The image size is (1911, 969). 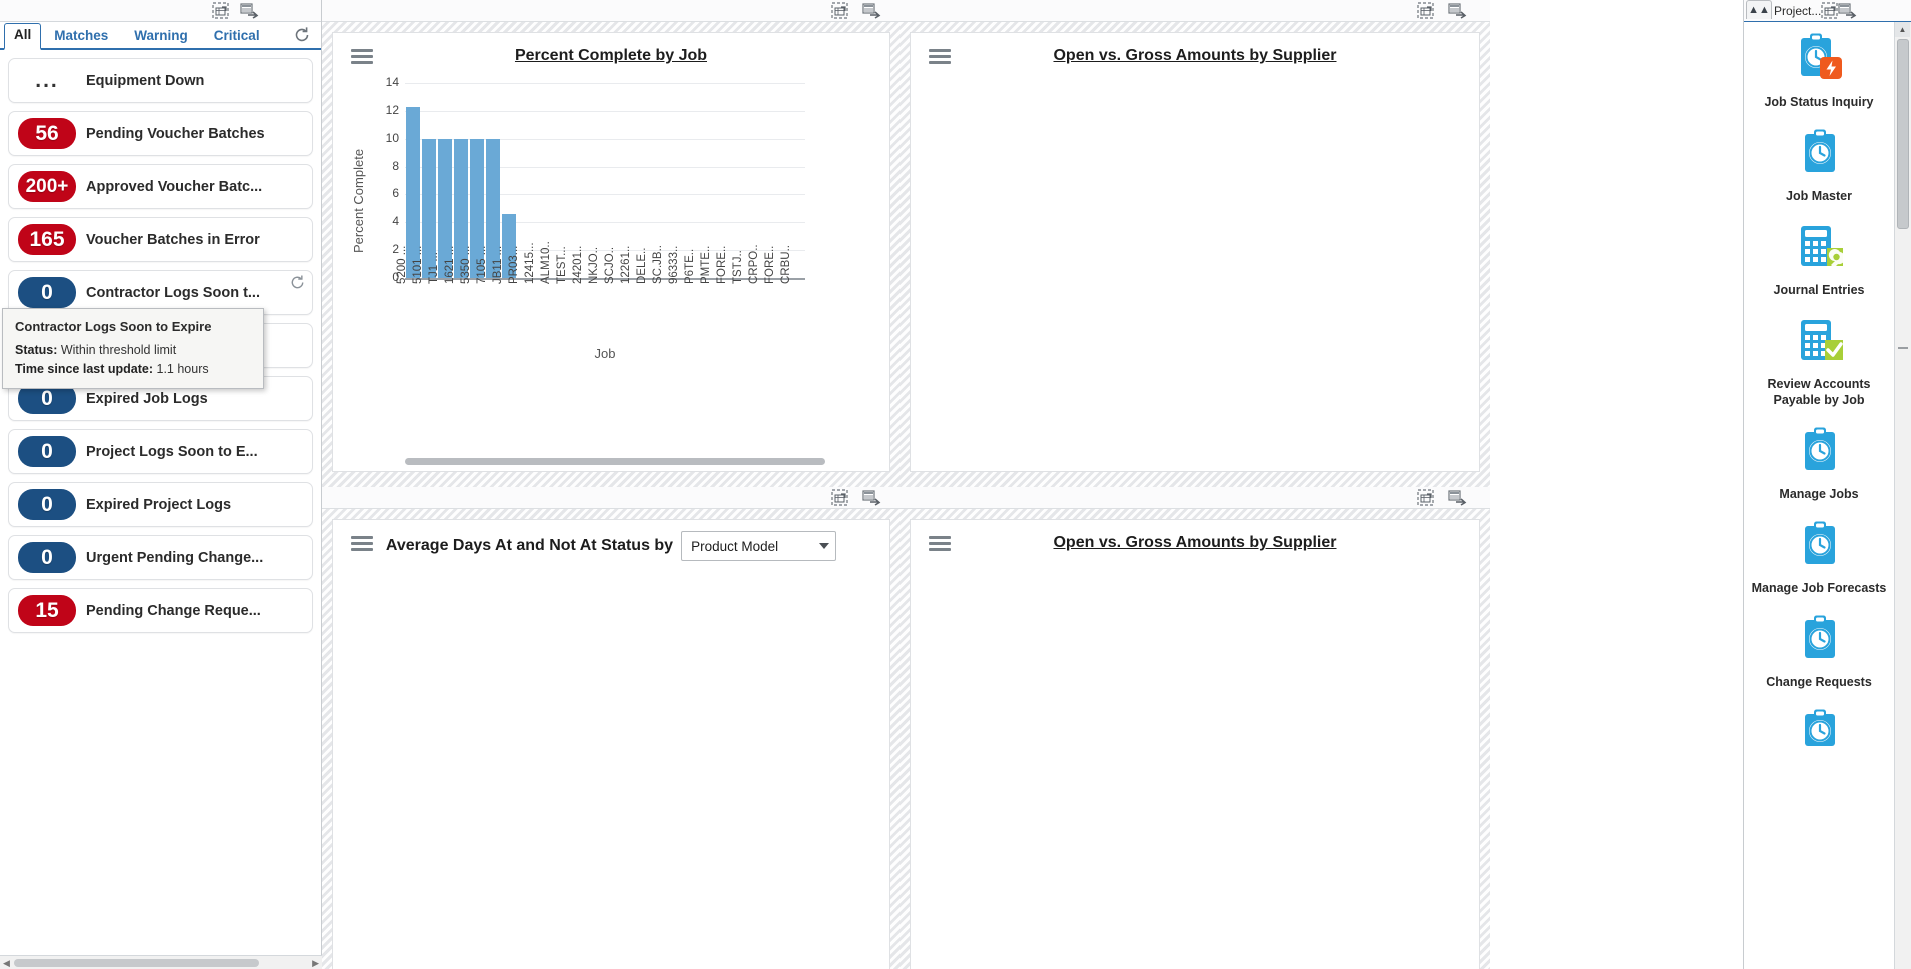 What do you see at coordinates (47, 133) in the screenshot?
I see `status-badge: 56` at bounding box center [47, 133].